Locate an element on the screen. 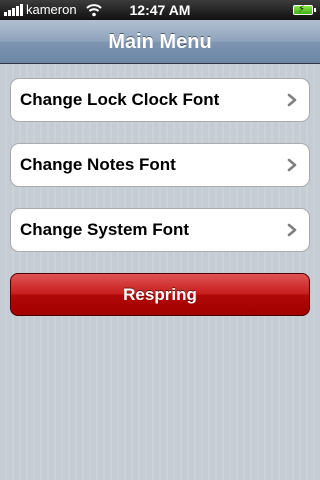  navigation-bar: Main Menu is located at coordinates (160, 42).